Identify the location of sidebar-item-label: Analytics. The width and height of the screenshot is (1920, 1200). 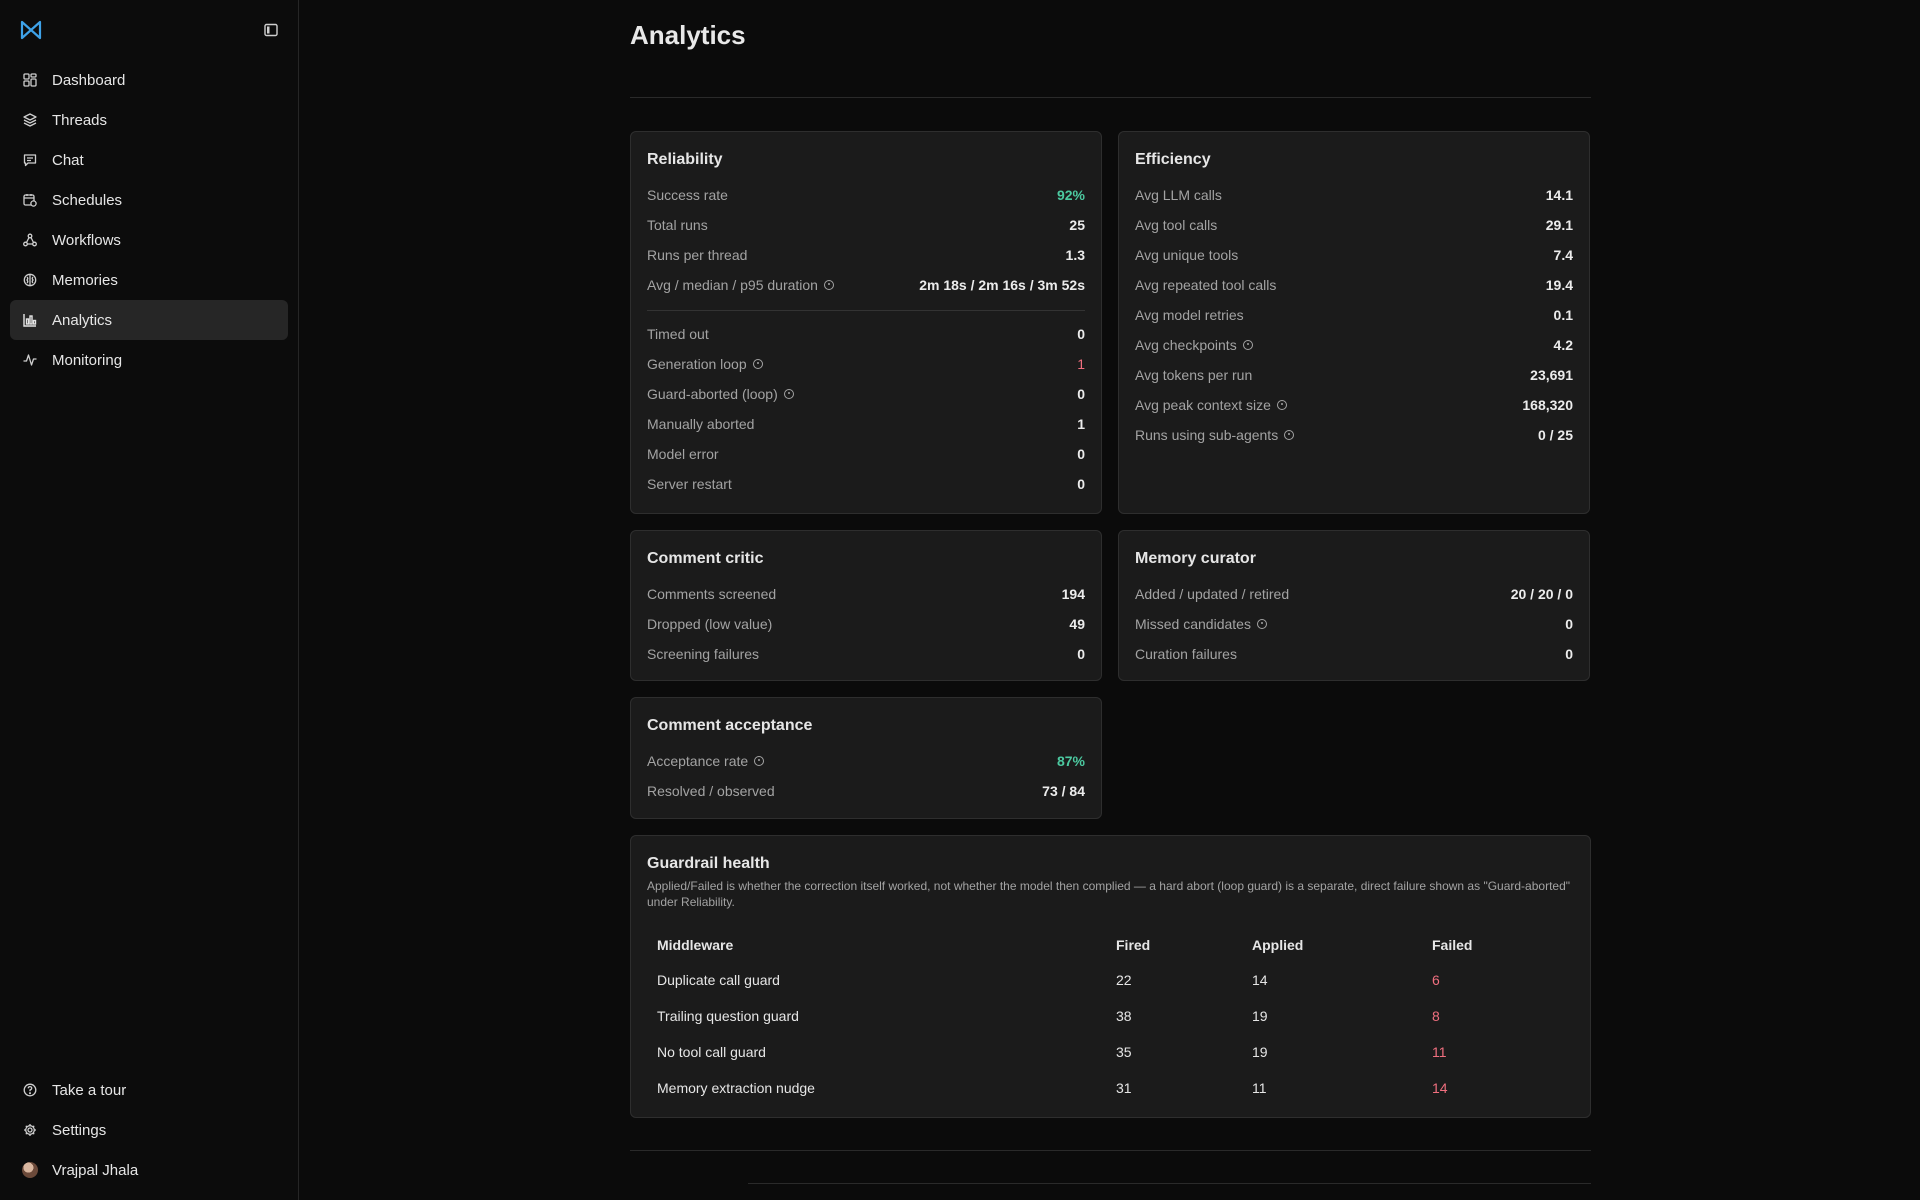
(82, 320).